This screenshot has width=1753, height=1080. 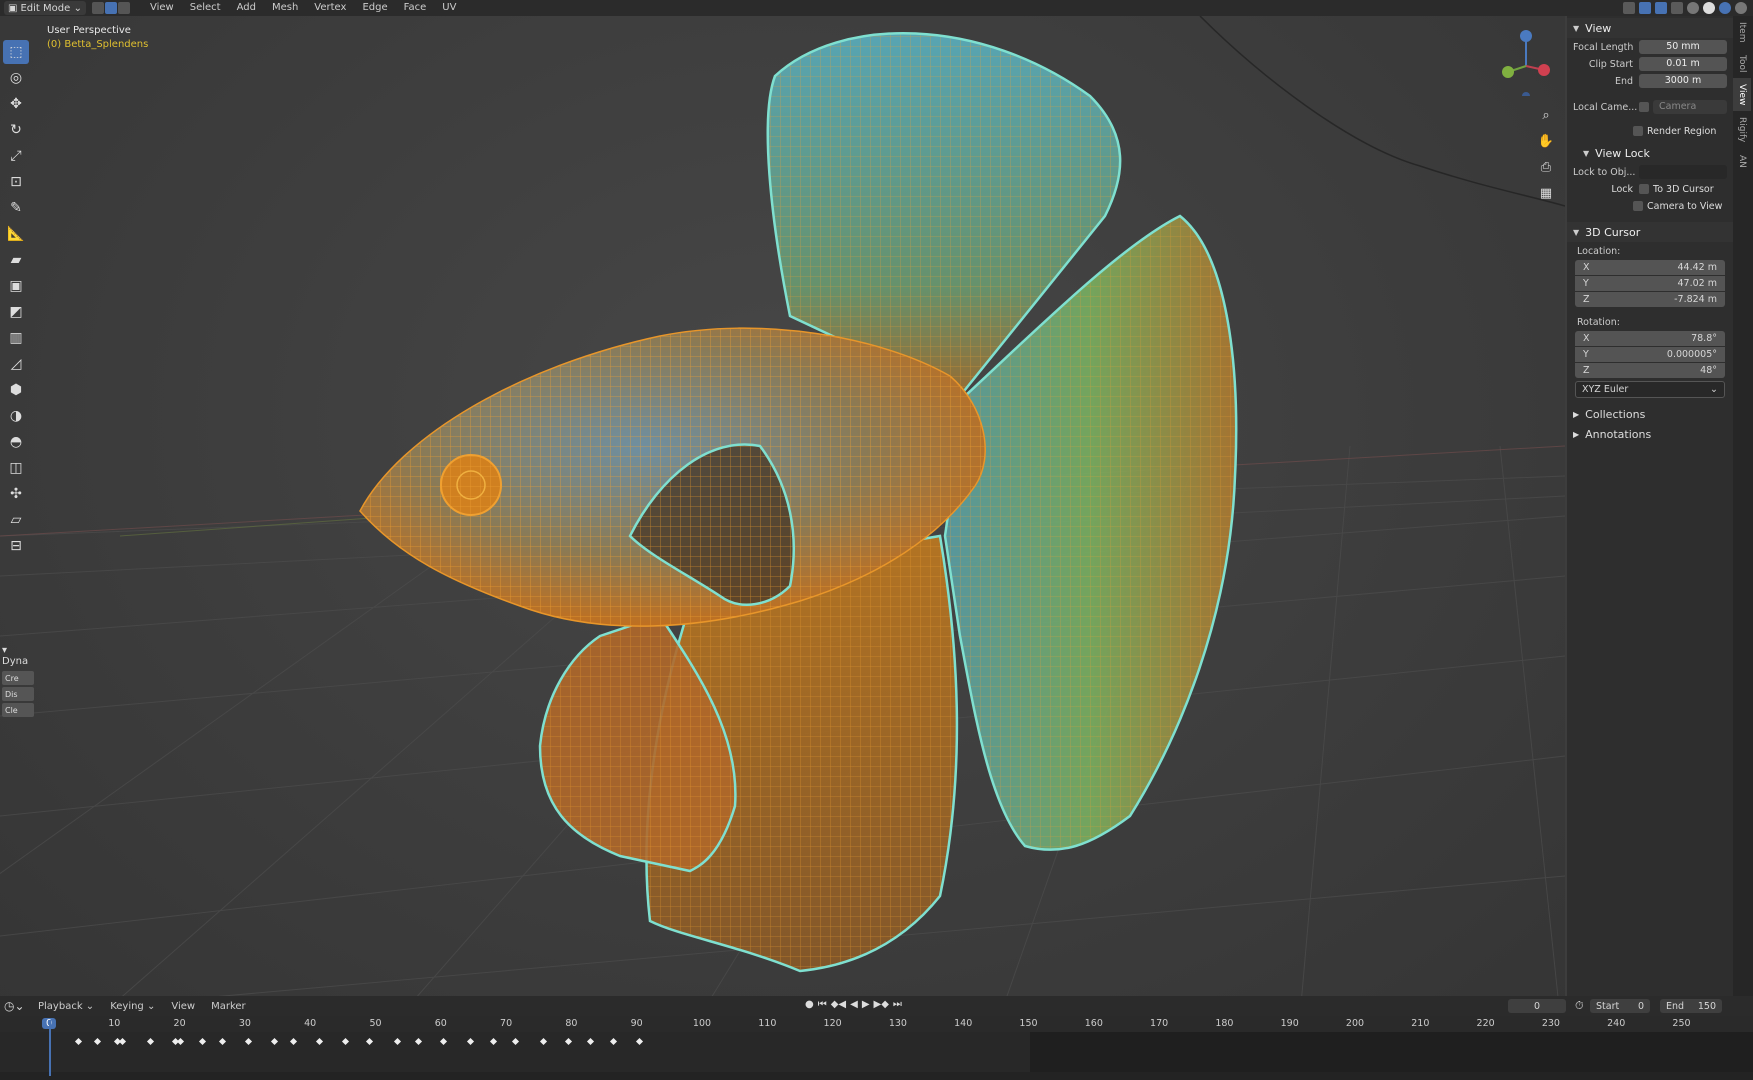 What do you see at coordinates (16, 104) in the screenshot?
I see `move-icon: ✥` at bounding box center [16, 104].